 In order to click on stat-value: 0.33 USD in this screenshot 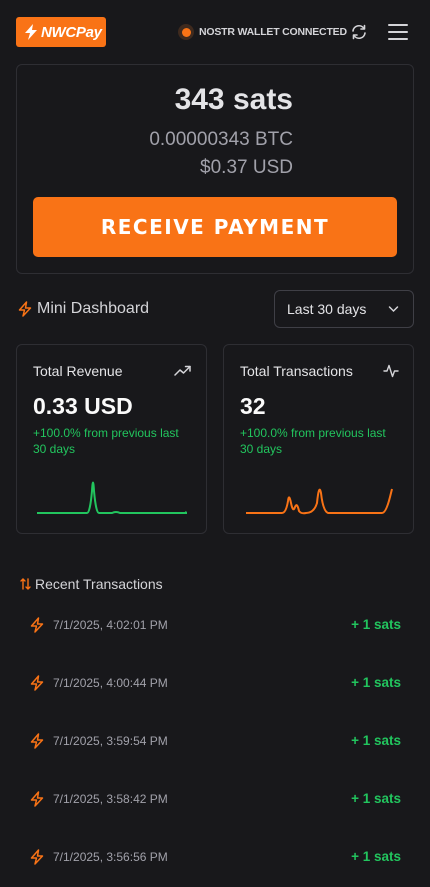, I will do `click(83, 406)`.